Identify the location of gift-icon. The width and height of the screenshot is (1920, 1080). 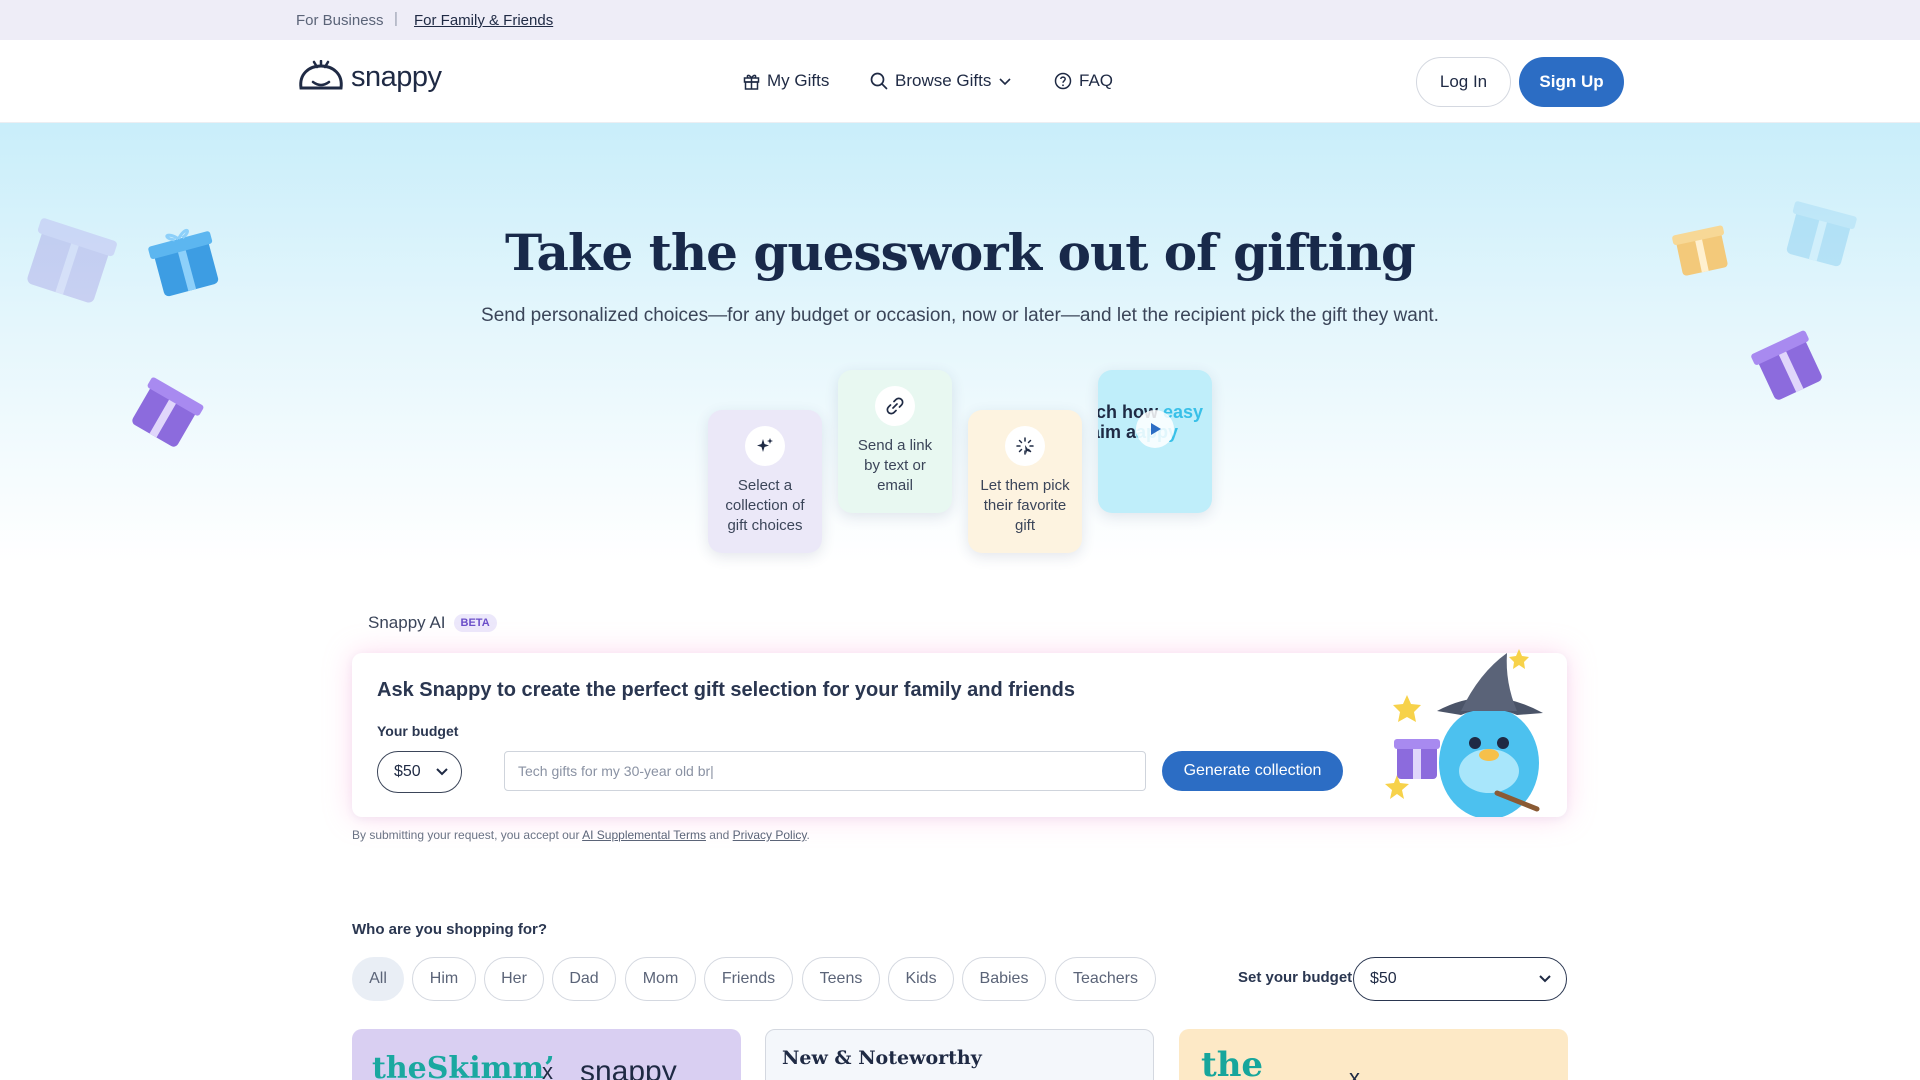
(751, 82).